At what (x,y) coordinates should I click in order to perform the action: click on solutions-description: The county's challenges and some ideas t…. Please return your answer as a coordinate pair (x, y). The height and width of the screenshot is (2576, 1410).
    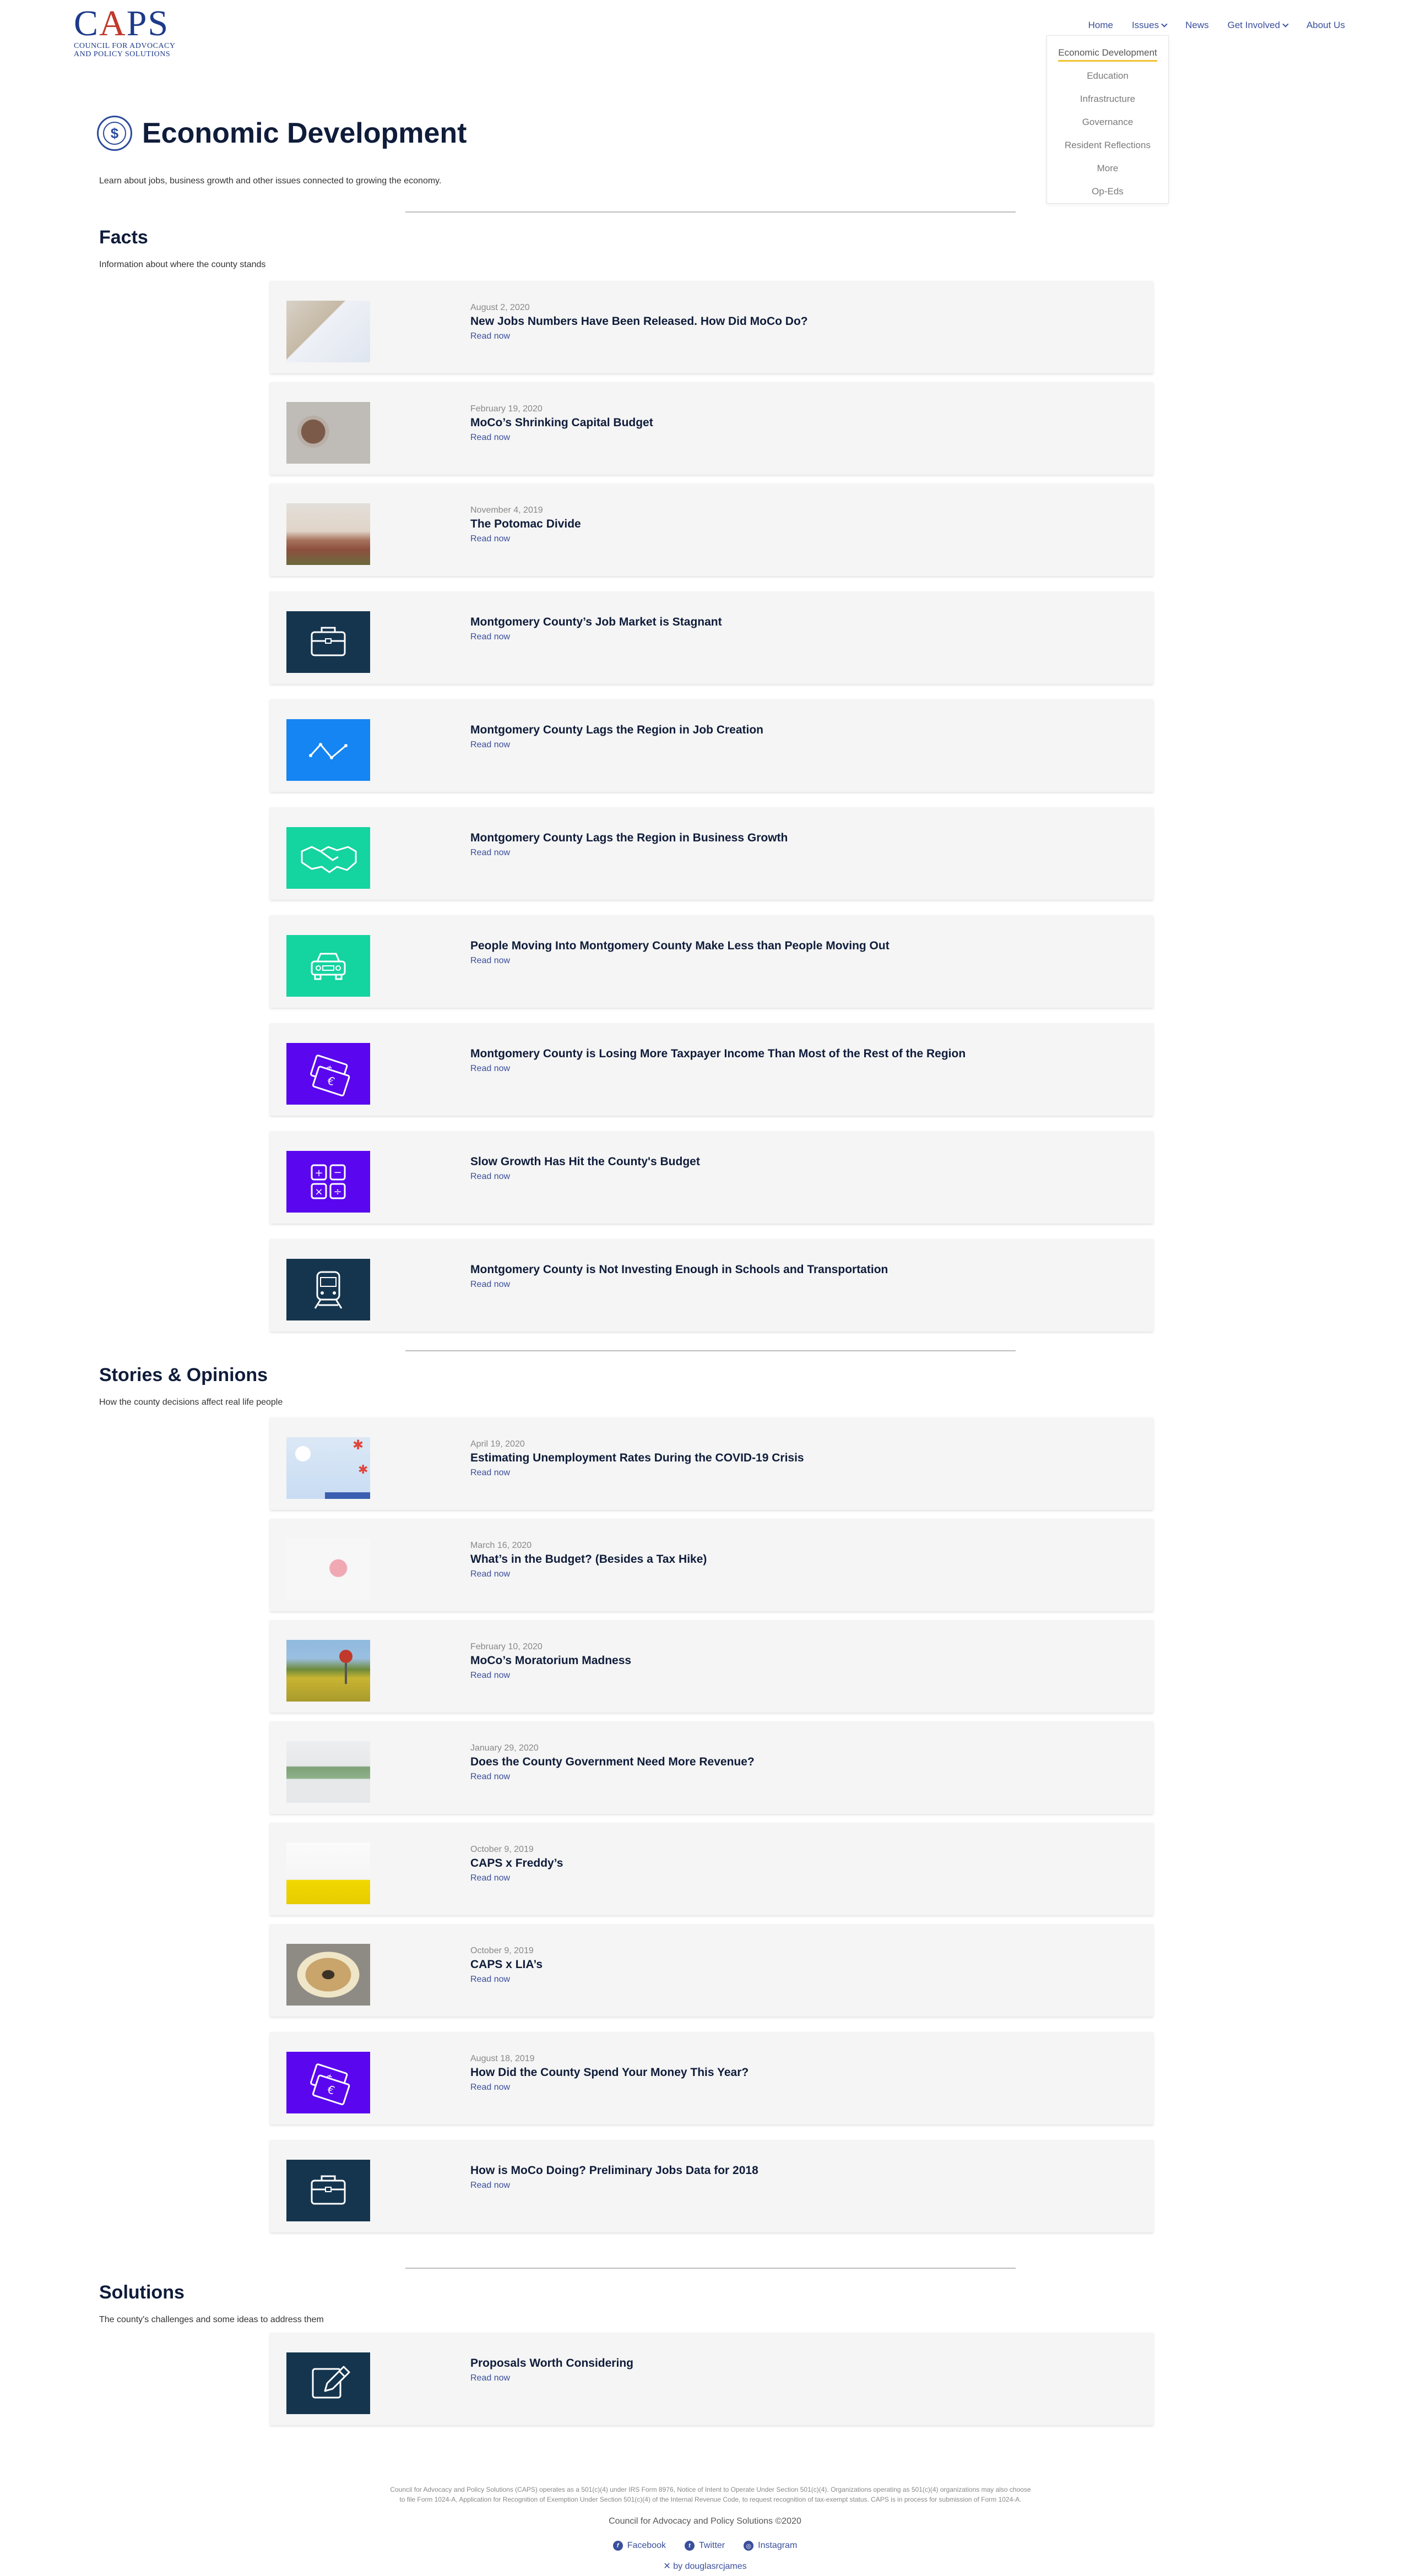
    Looking at the image, I should click on (211, 2319).